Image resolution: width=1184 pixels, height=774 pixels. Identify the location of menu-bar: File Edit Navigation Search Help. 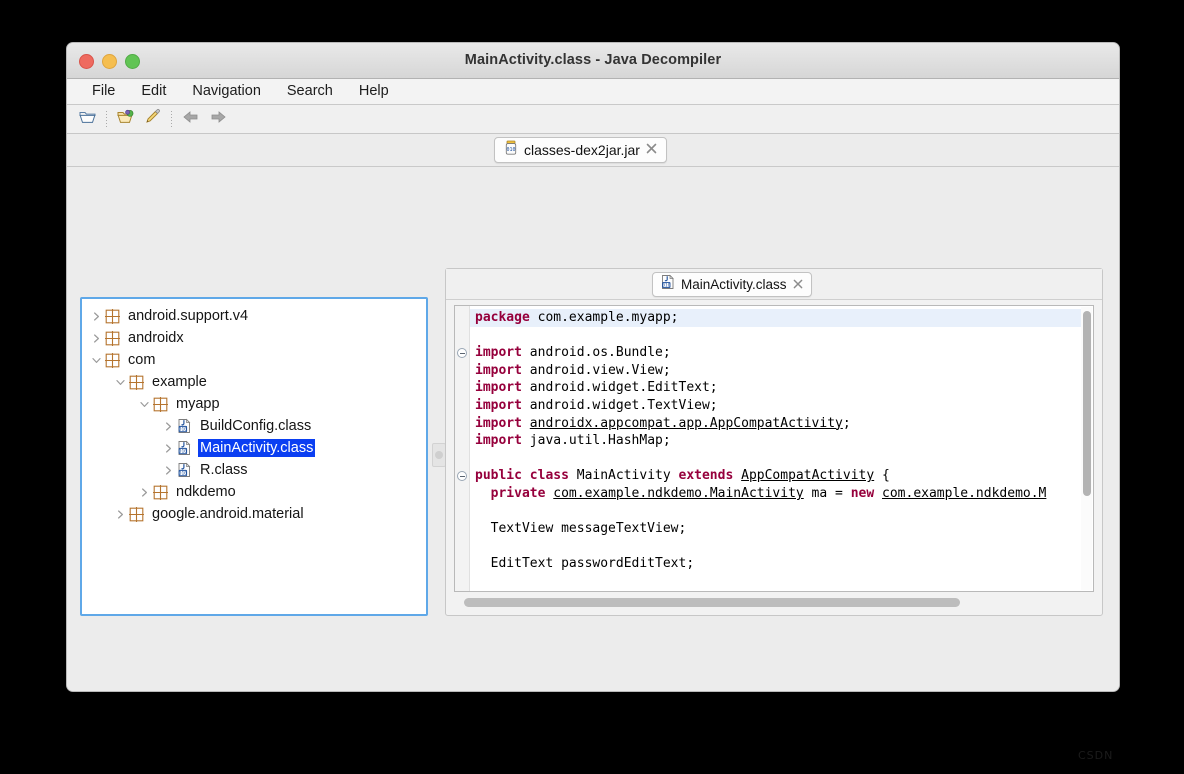
(593, 92).